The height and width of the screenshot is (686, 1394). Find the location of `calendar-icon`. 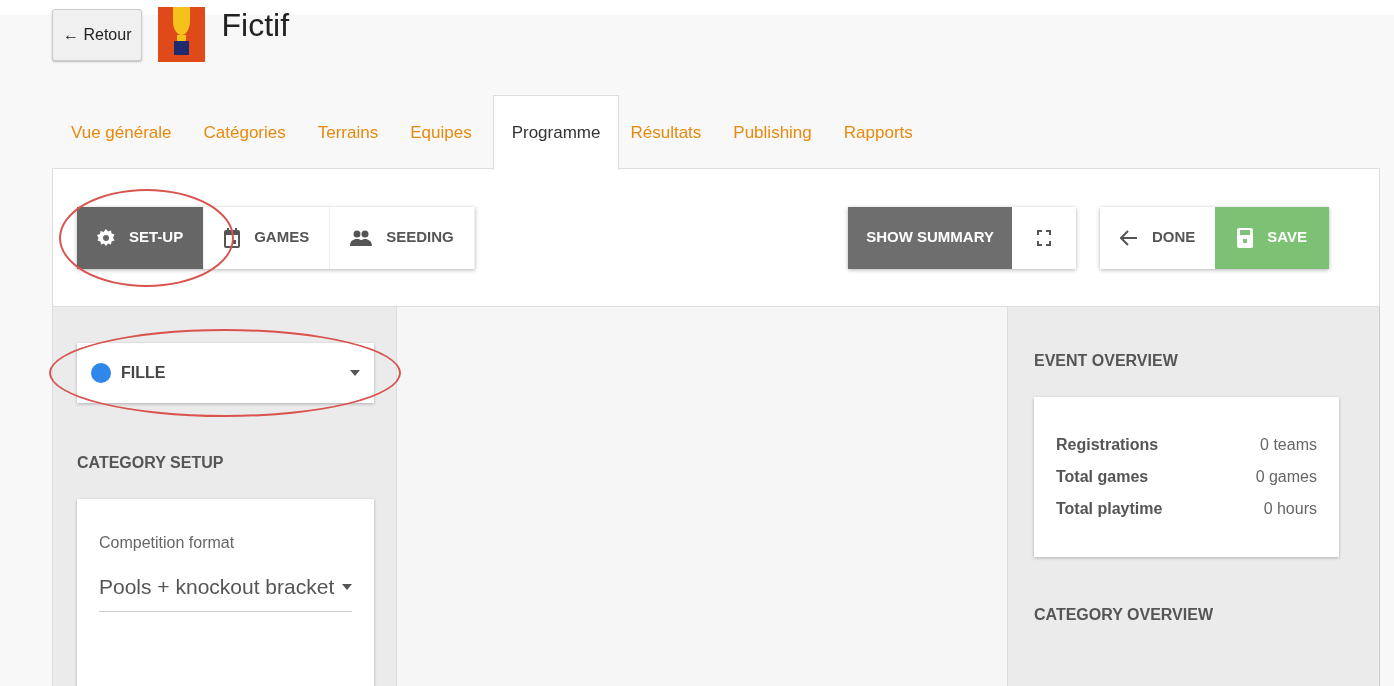

calendar-icon is located at coordinates (232, 237).